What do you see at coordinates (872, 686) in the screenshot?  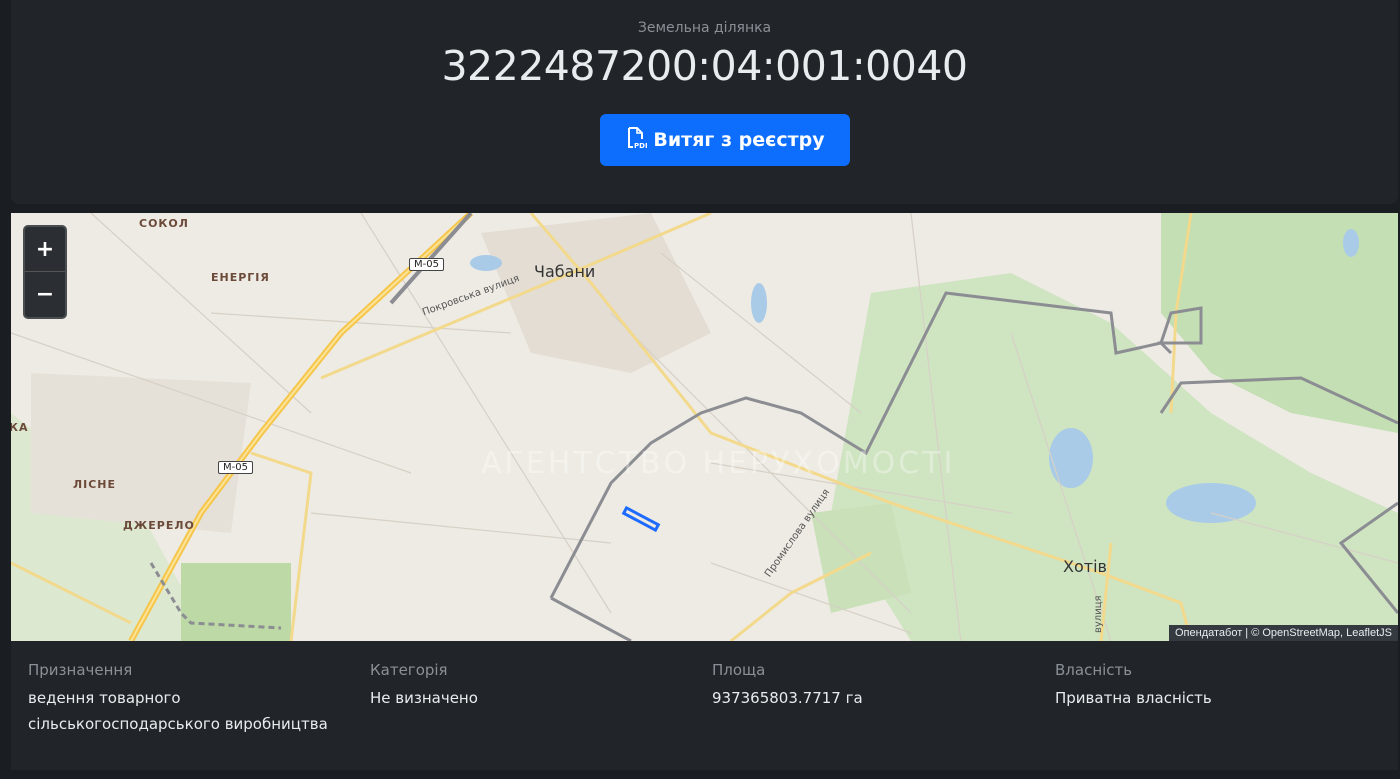 I see `info-area: Площа 937365803.7717 га` at bounding box center [872, 686].